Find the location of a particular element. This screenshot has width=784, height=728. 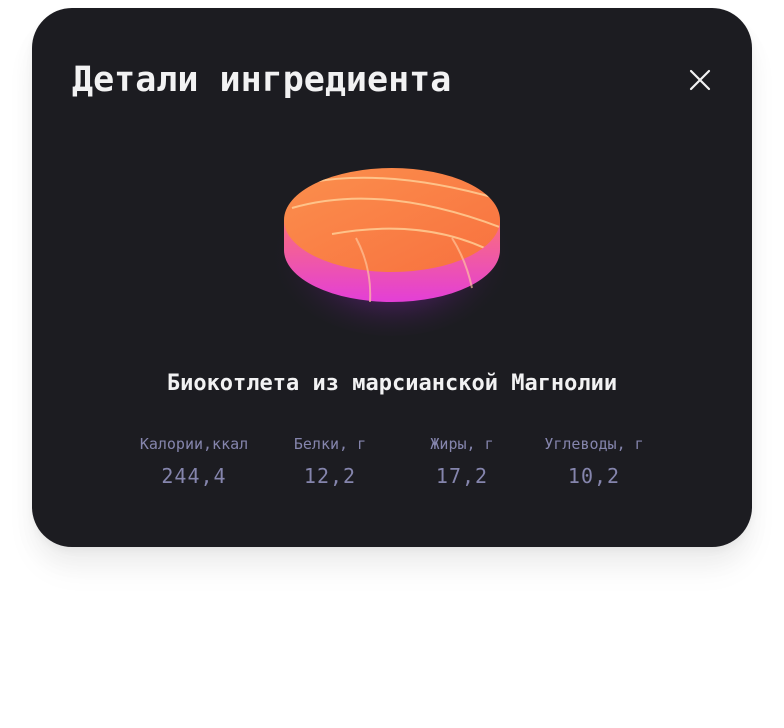

nutrient-carbohydrates: Углеводы, г 10,2 is located at coordinates (594, 461).